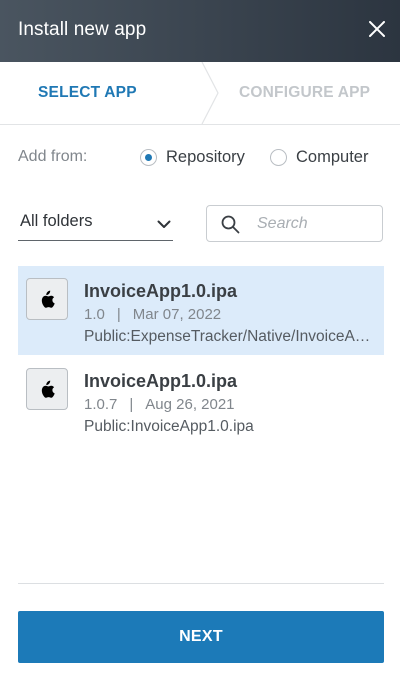  I want to click on search-box, so click(294, 223).